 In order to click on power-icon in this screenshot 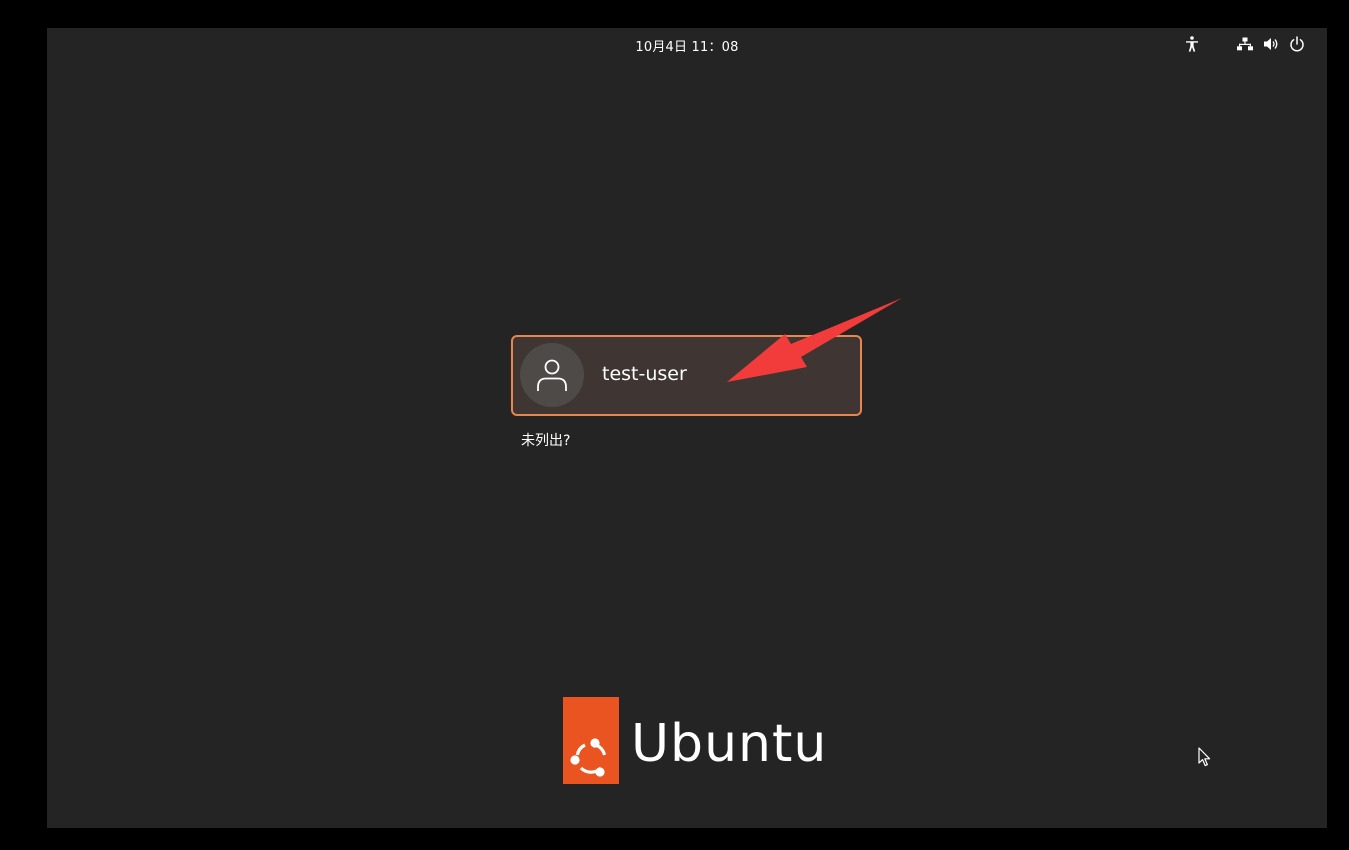, I will do `click(1297, 44)`.